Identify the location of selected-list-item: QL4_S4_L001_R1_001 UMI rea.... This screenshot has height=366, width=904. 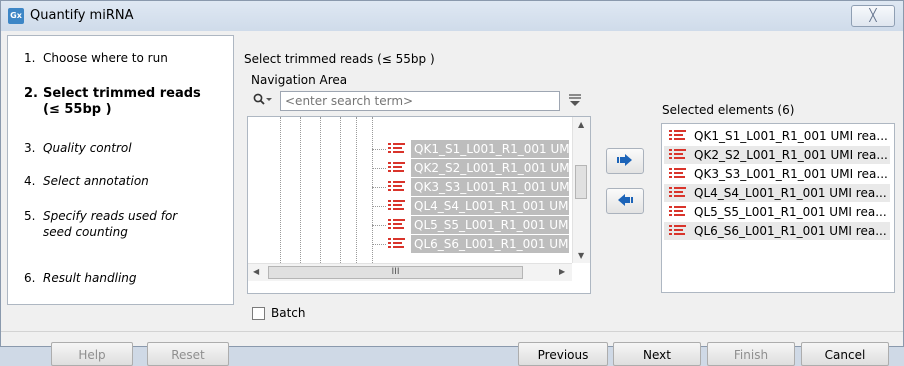
(777, 193).